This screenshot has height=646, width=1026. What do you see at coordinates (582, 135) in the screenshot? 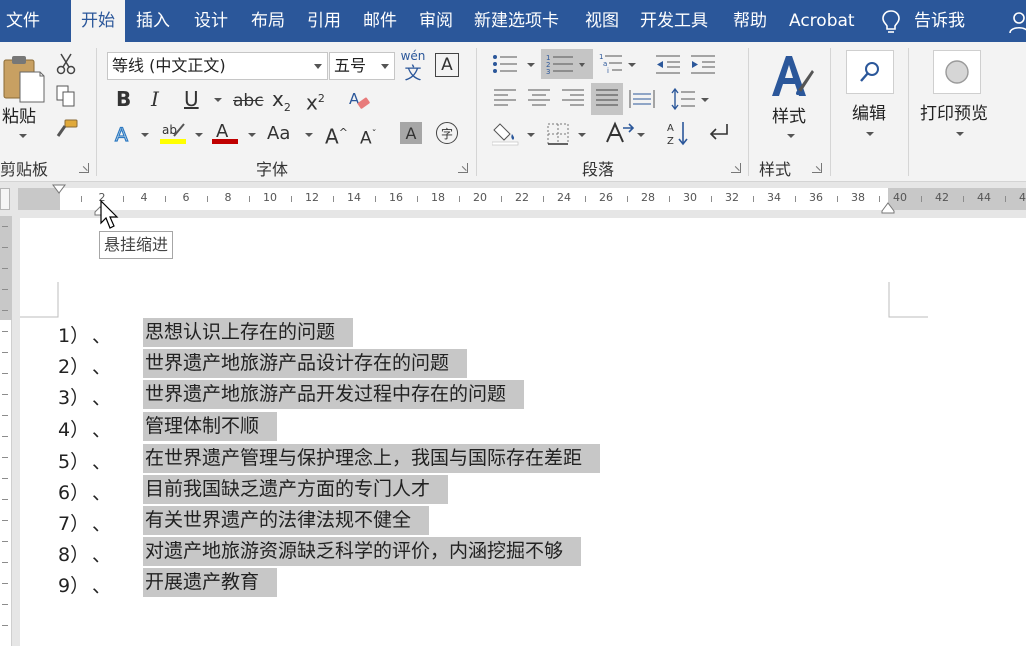
I see `borders-dropdown-icon` at bounding box center [582, 135].